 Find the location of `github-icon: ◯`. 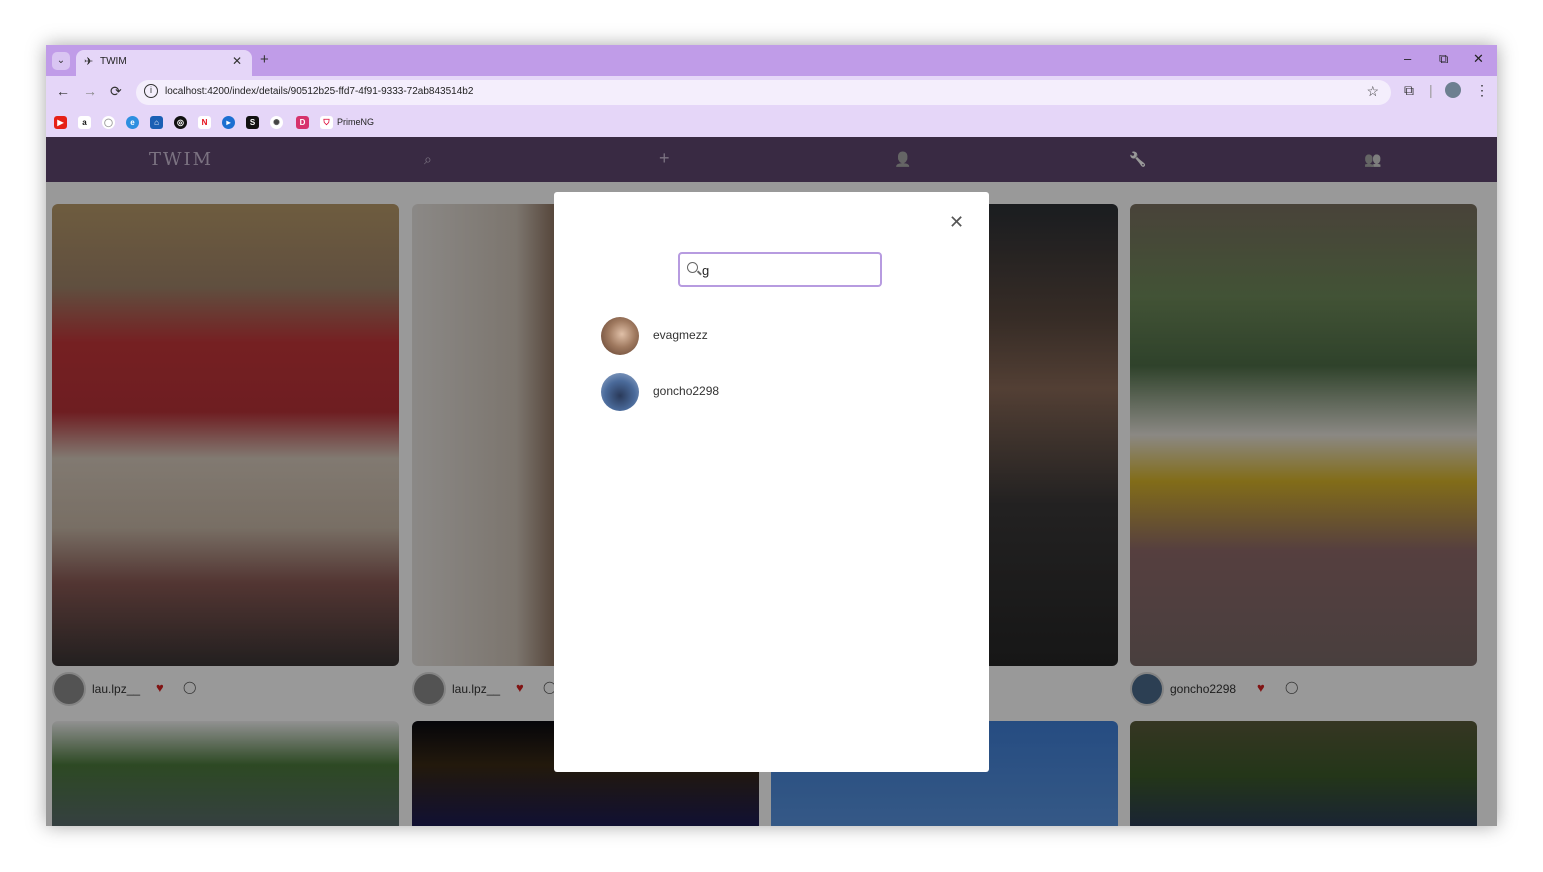

github-icon: ◯ is located at coordinates (108, 122).